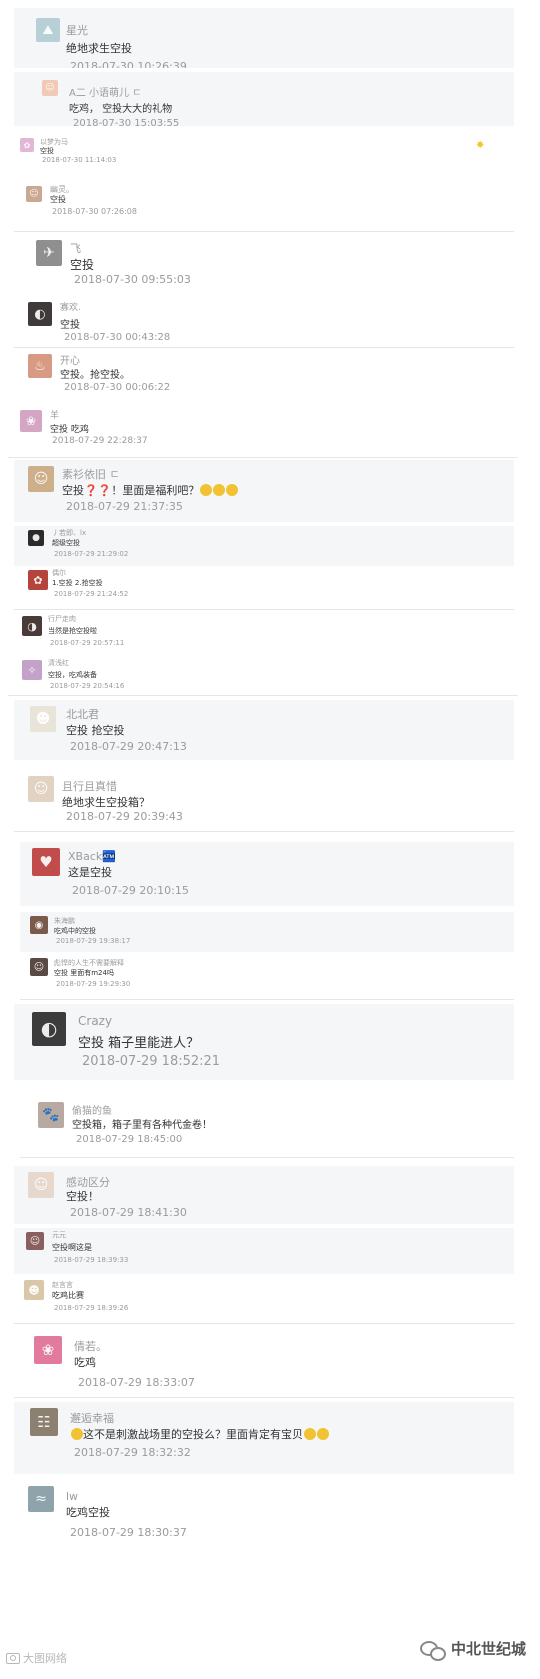 This screenshot has height=1679, width=540. I want to click on comment-timestamp: 2018-07-29 20:54:16, so click(87, 686).